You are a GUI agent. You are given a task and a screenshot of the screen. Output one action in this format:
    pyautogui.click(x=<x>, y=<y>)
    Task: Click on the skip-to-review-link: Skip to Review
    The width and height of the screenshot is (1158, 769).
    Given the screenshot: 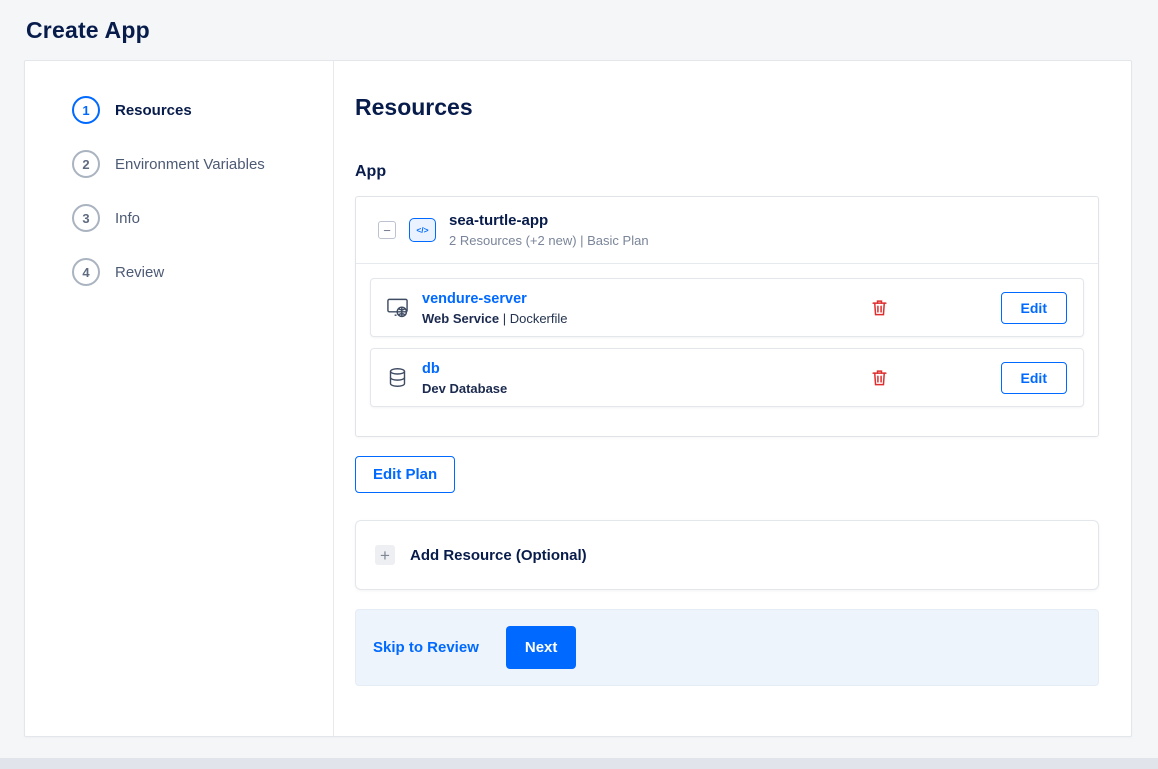 What is the action you would take?
    pyautogui.click(x=426, y=647)
    